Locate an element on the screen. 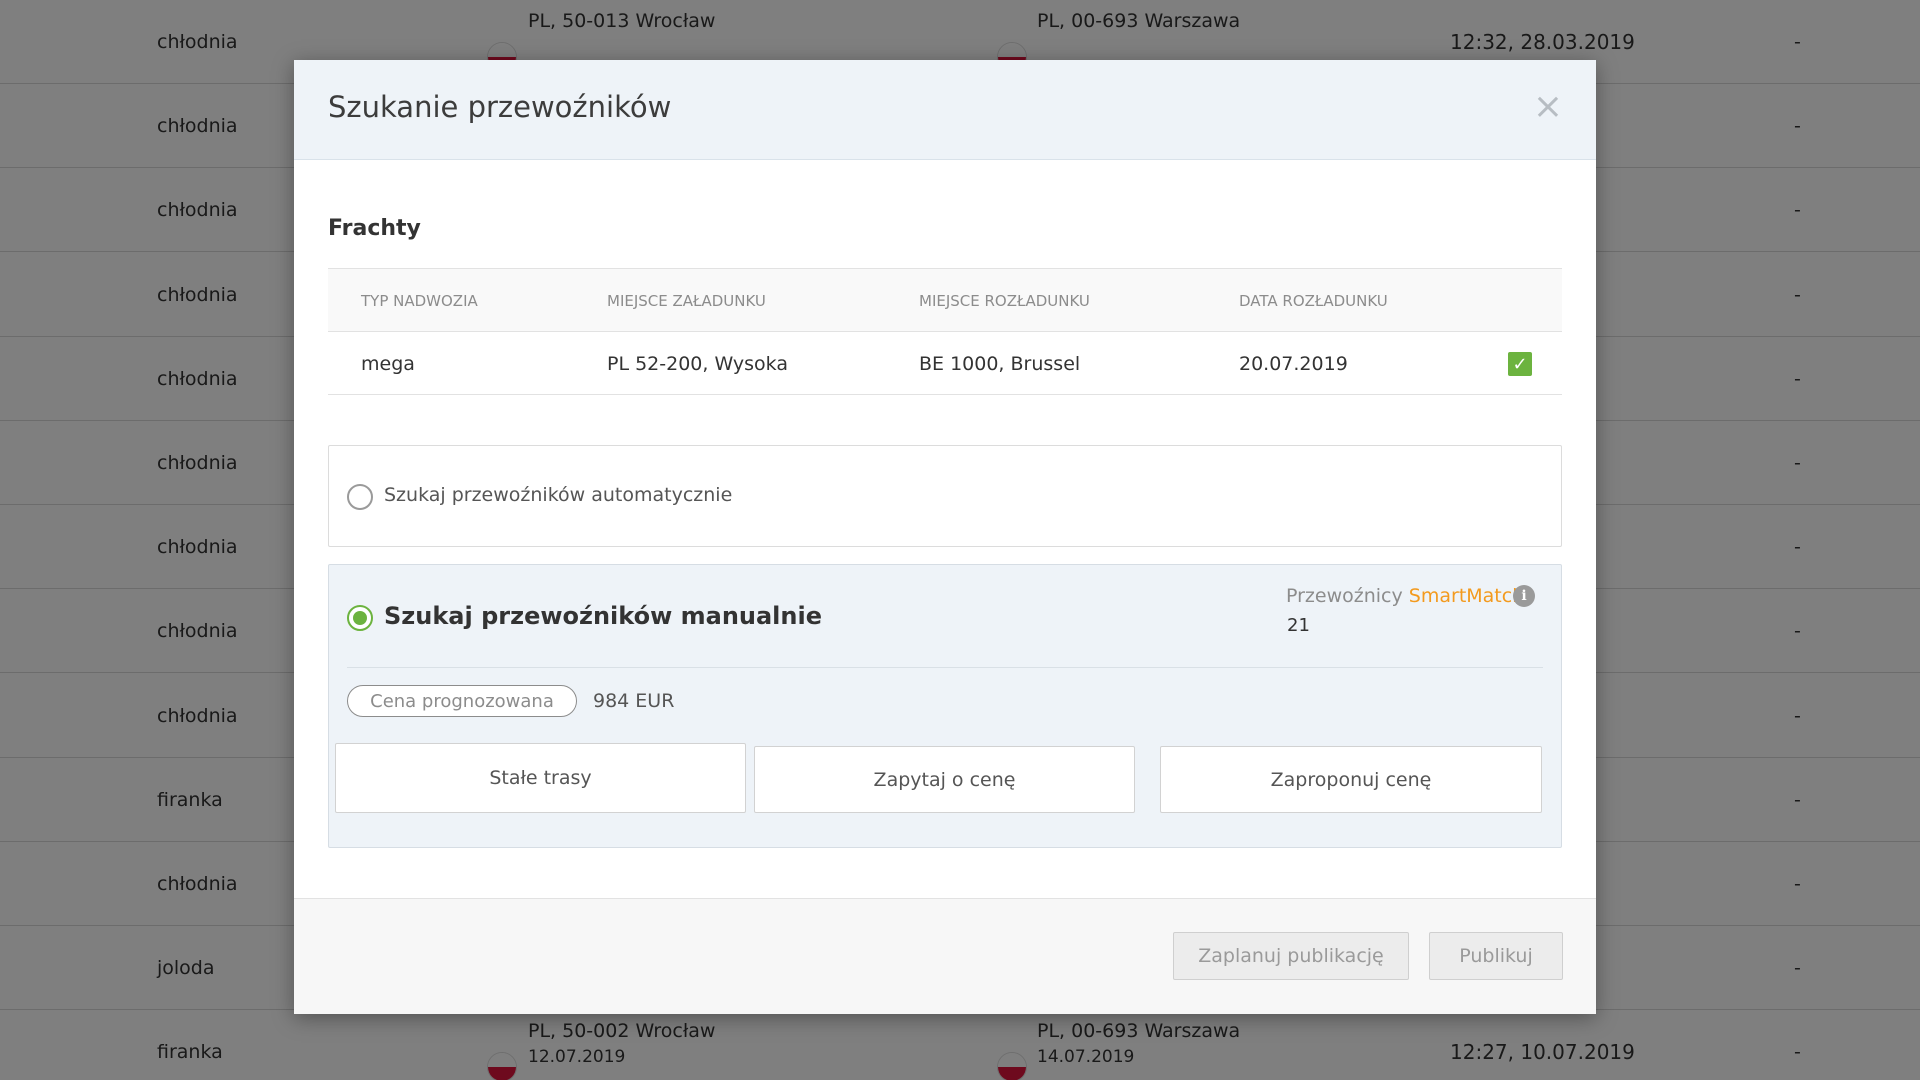 This screenshot has width=1920, height=1080. smartmatch-count: 21 is located at coordinates (1298, 625).